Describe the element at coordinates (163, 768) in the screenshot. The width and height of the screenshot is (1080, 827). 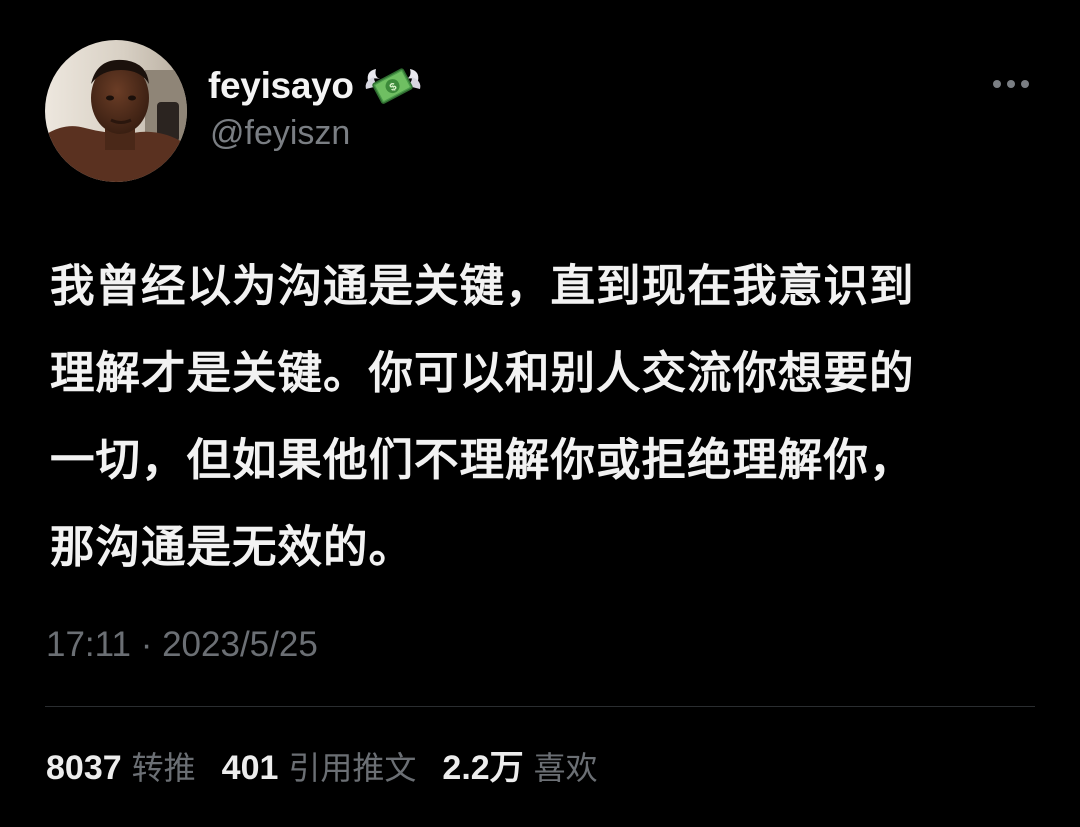
I see `retweets-label: 转推` at that location.